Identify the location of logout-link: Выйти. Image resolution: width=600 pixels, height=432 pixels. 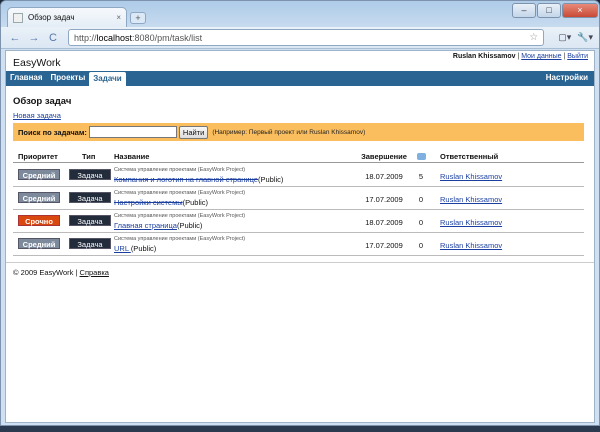
(577, 56).